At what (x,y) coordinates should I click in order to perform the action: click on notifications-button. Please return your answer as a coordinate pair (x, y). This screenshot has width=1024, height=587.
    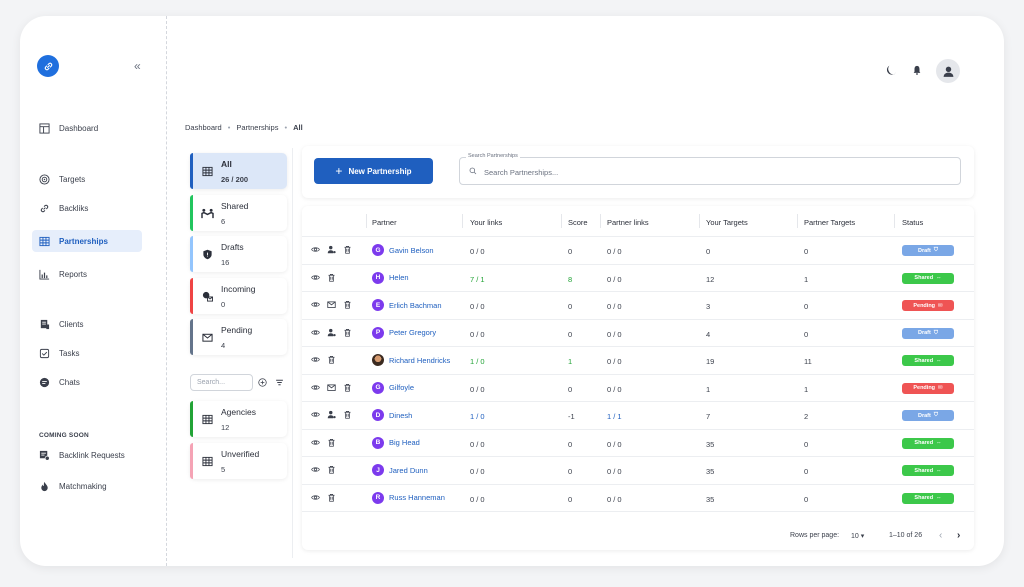
    Looking at the image, I should click on (917, 71).